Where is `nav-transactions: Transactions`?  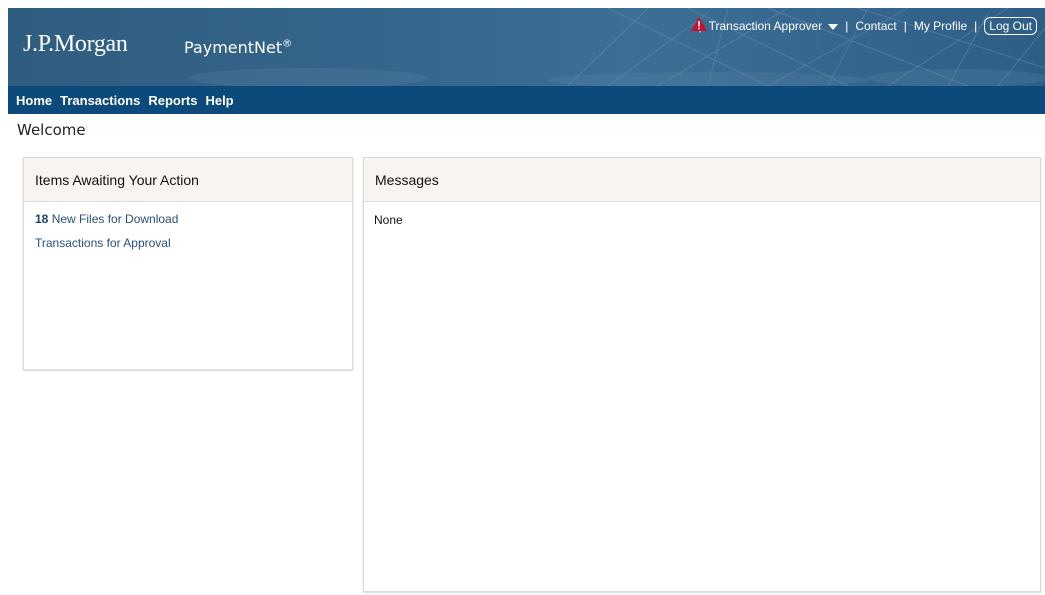 nav-transactions: Transactions is located at coordinates (100, 100).